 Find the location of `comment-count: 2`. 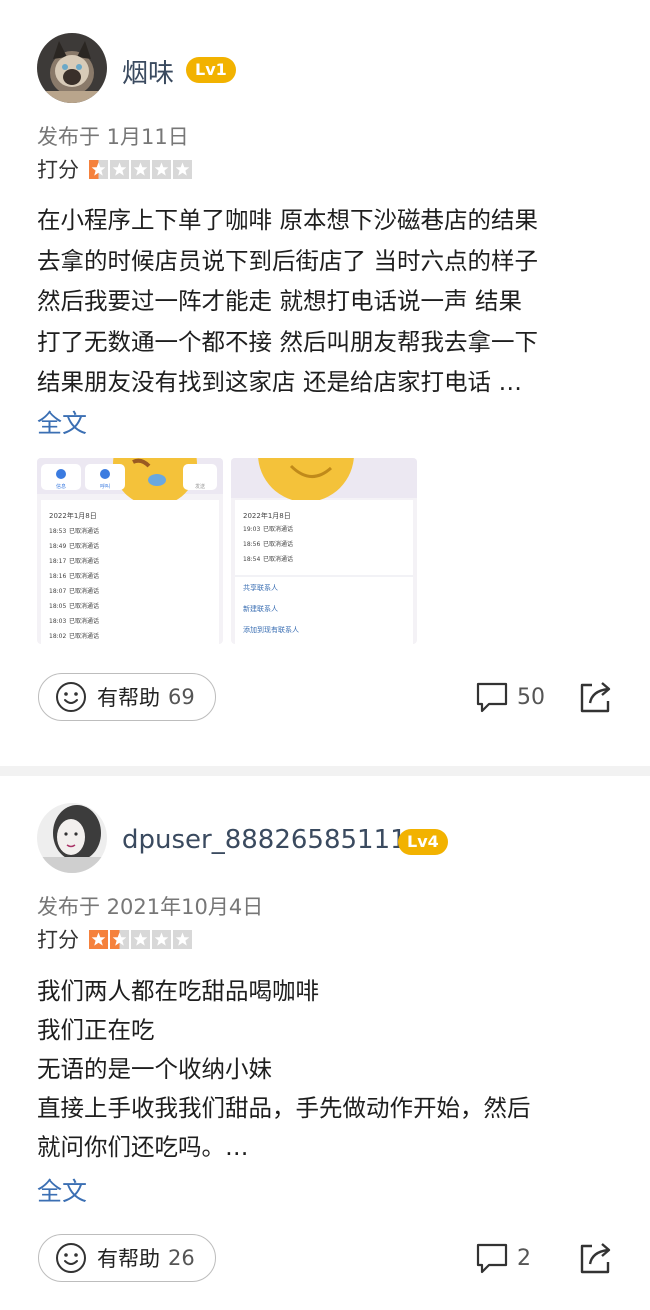

comment-count: 2 is located at coordinates (524, 1258).